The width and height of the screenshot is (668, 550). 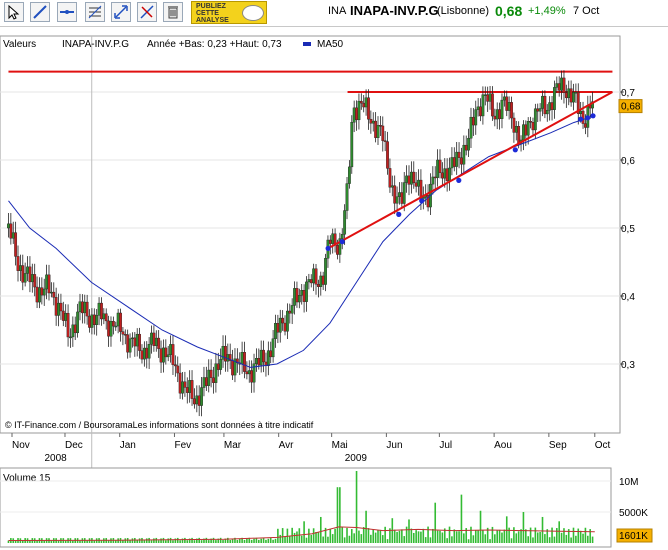 What do you see at coordinates (628, 482) in the screenshot?
I see `volume-tick-label: 10M` at bounding box center [628, 482].